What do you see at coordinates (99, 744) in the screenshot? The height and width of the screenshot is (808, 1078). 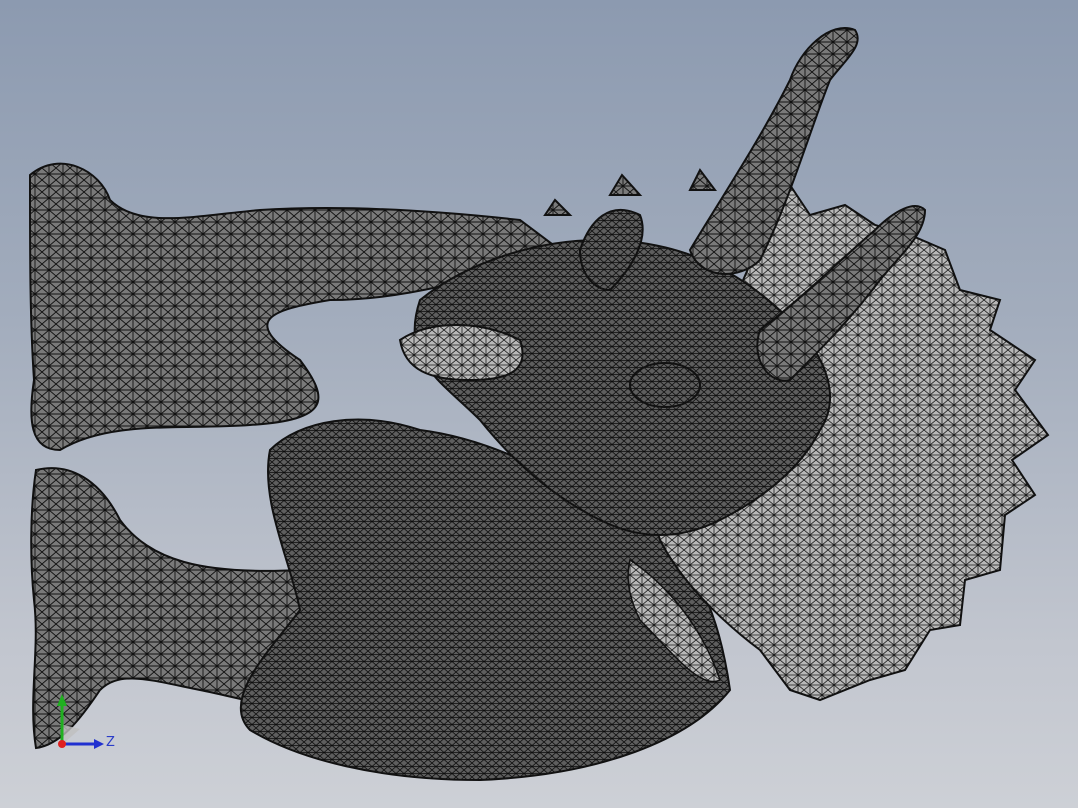 I see `z-axis-head` at bounding box center [99, 744].